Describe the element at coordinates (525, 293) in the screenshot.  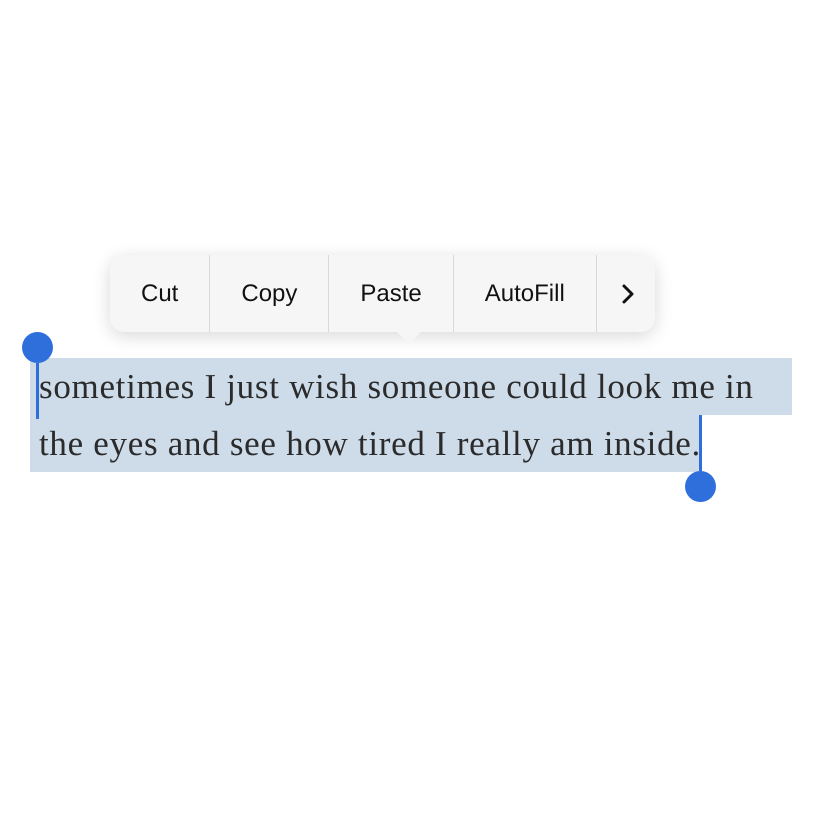
I see `menu-item: AutoFill` at that location.